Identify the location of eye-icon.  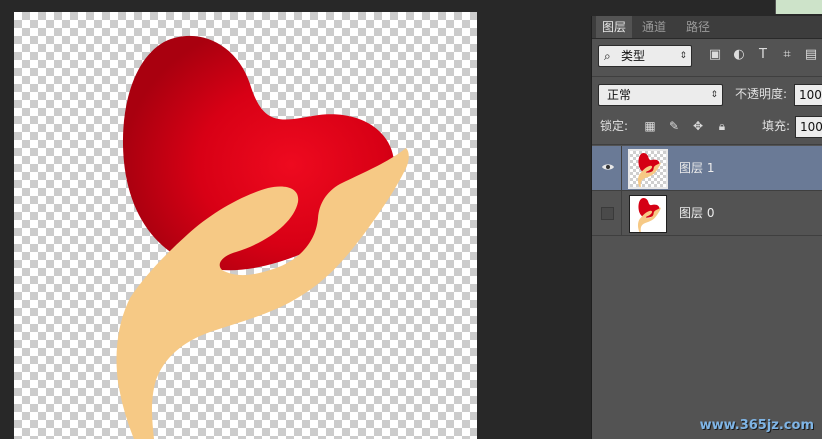
(608, 167).